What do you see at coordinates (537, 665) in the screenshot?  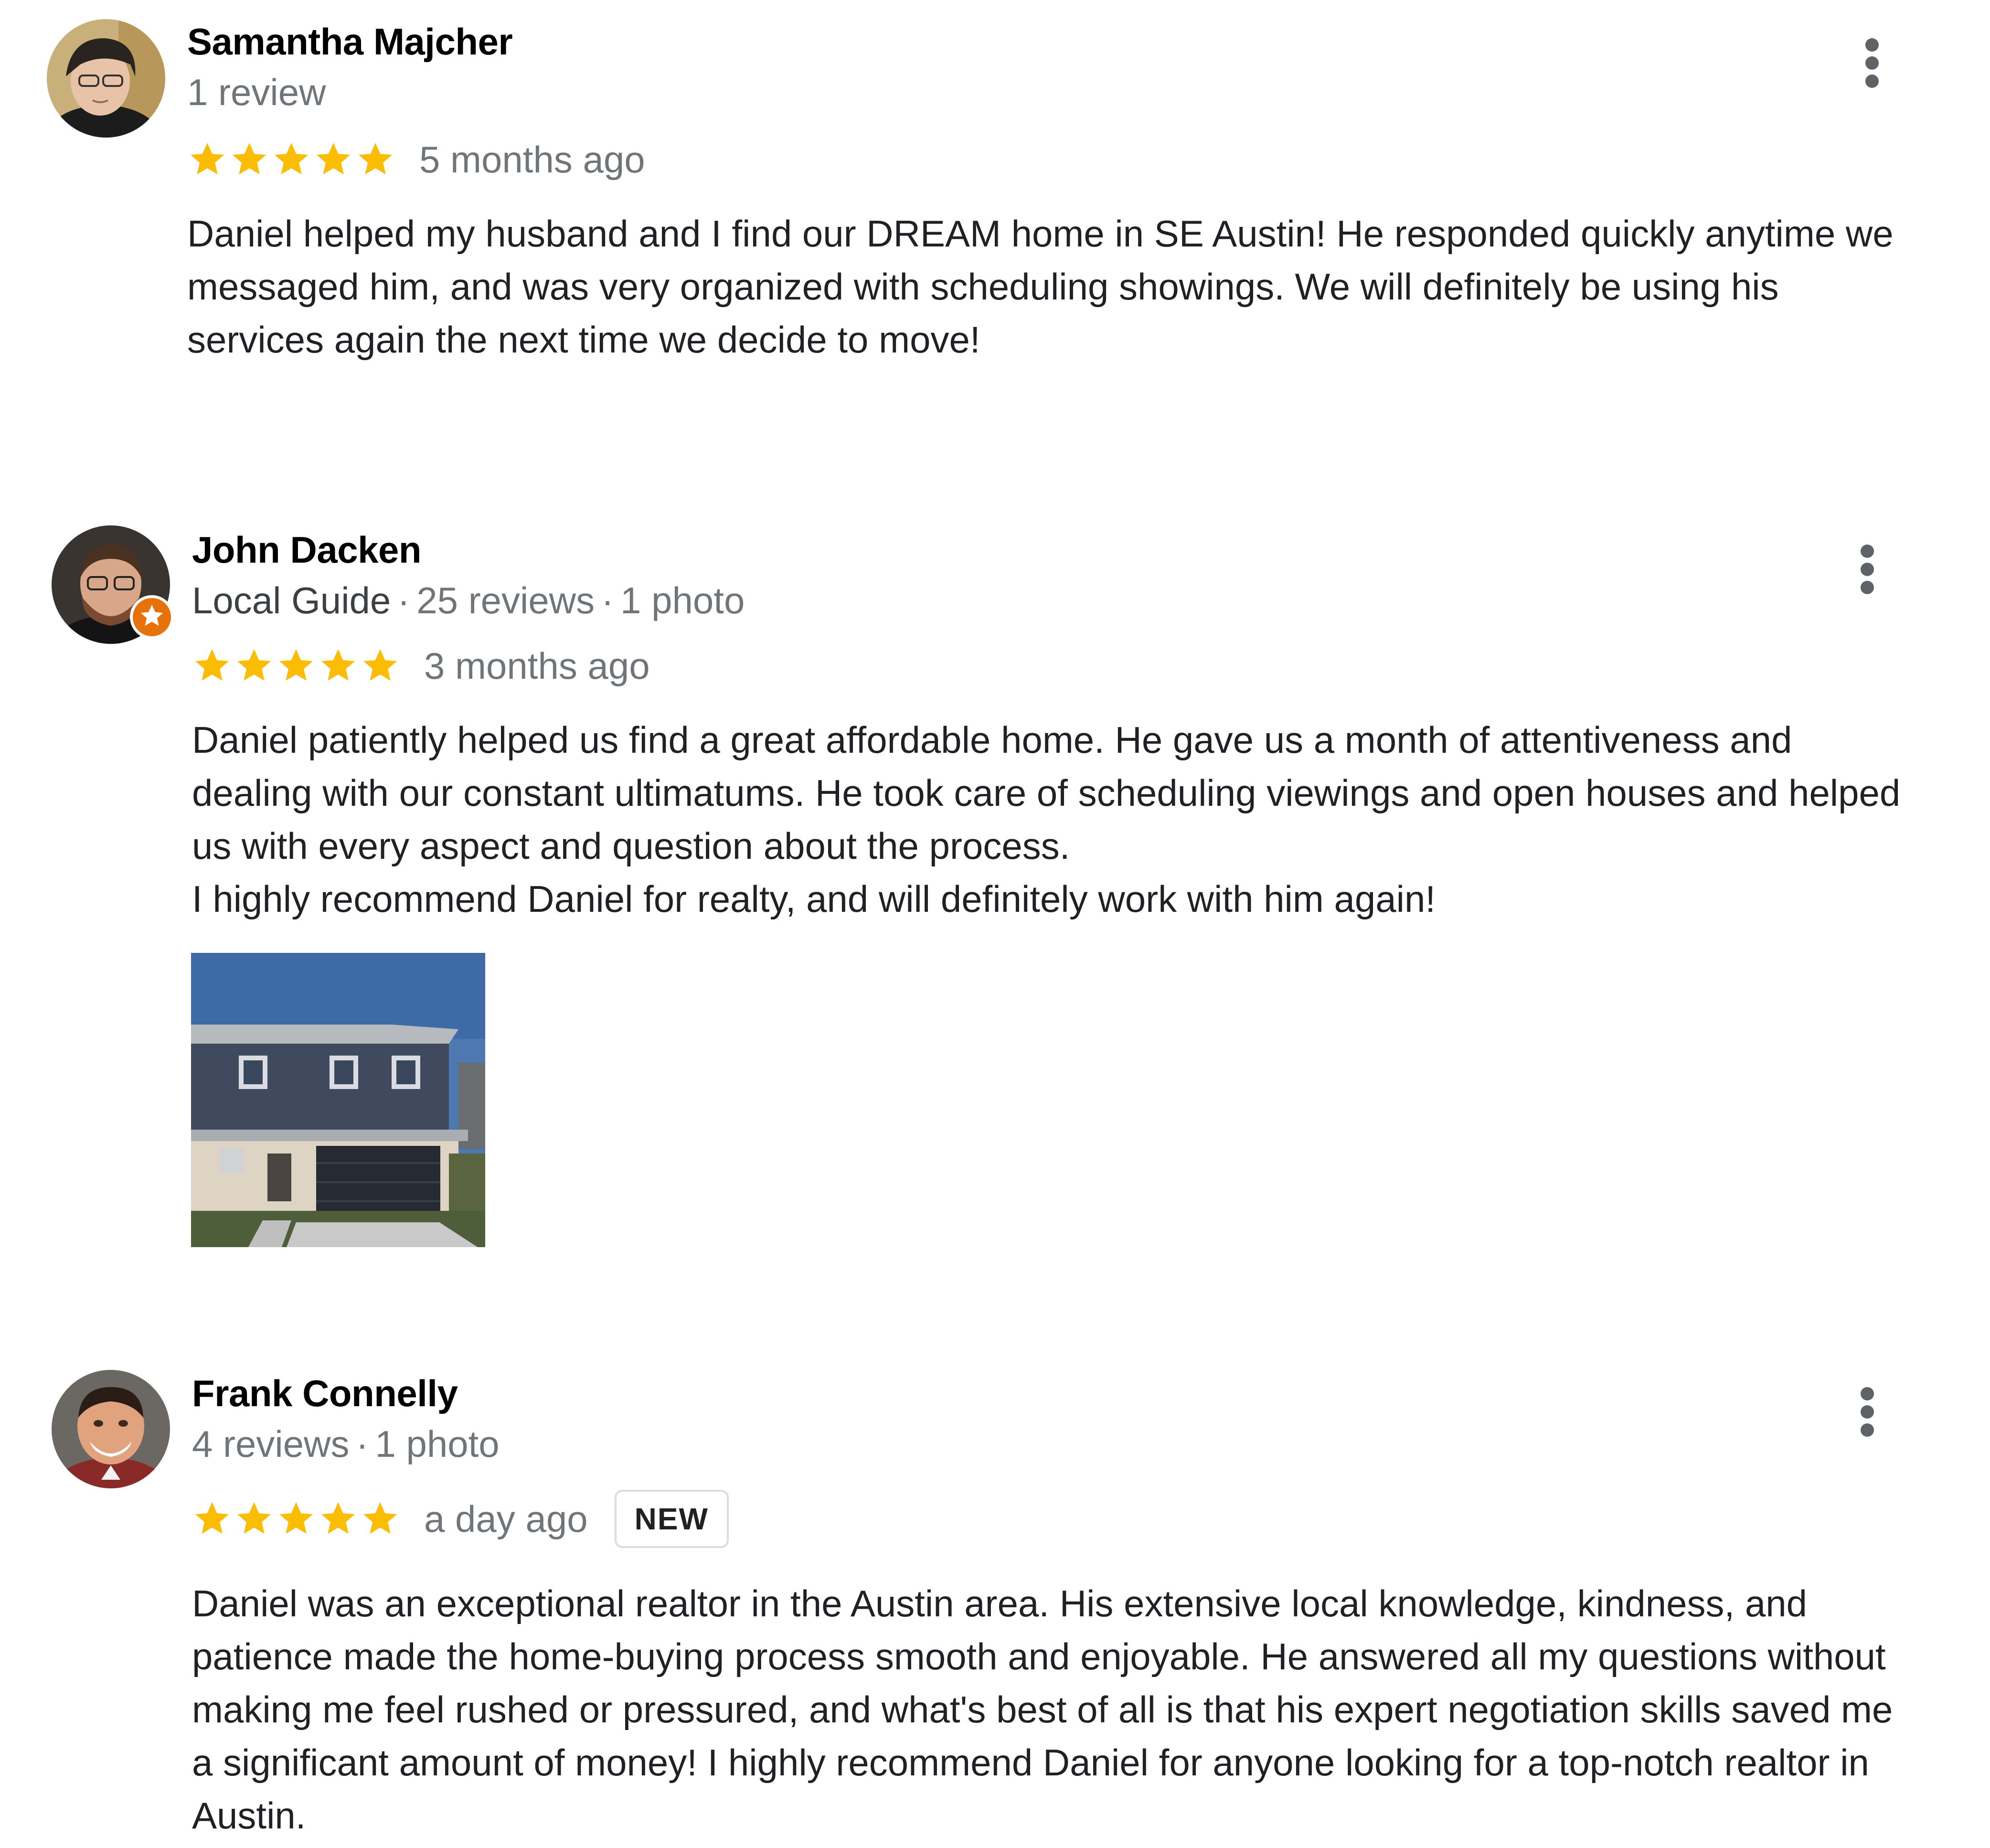 I see `review-date: 3 months ago` at bounding box center [537, 665].